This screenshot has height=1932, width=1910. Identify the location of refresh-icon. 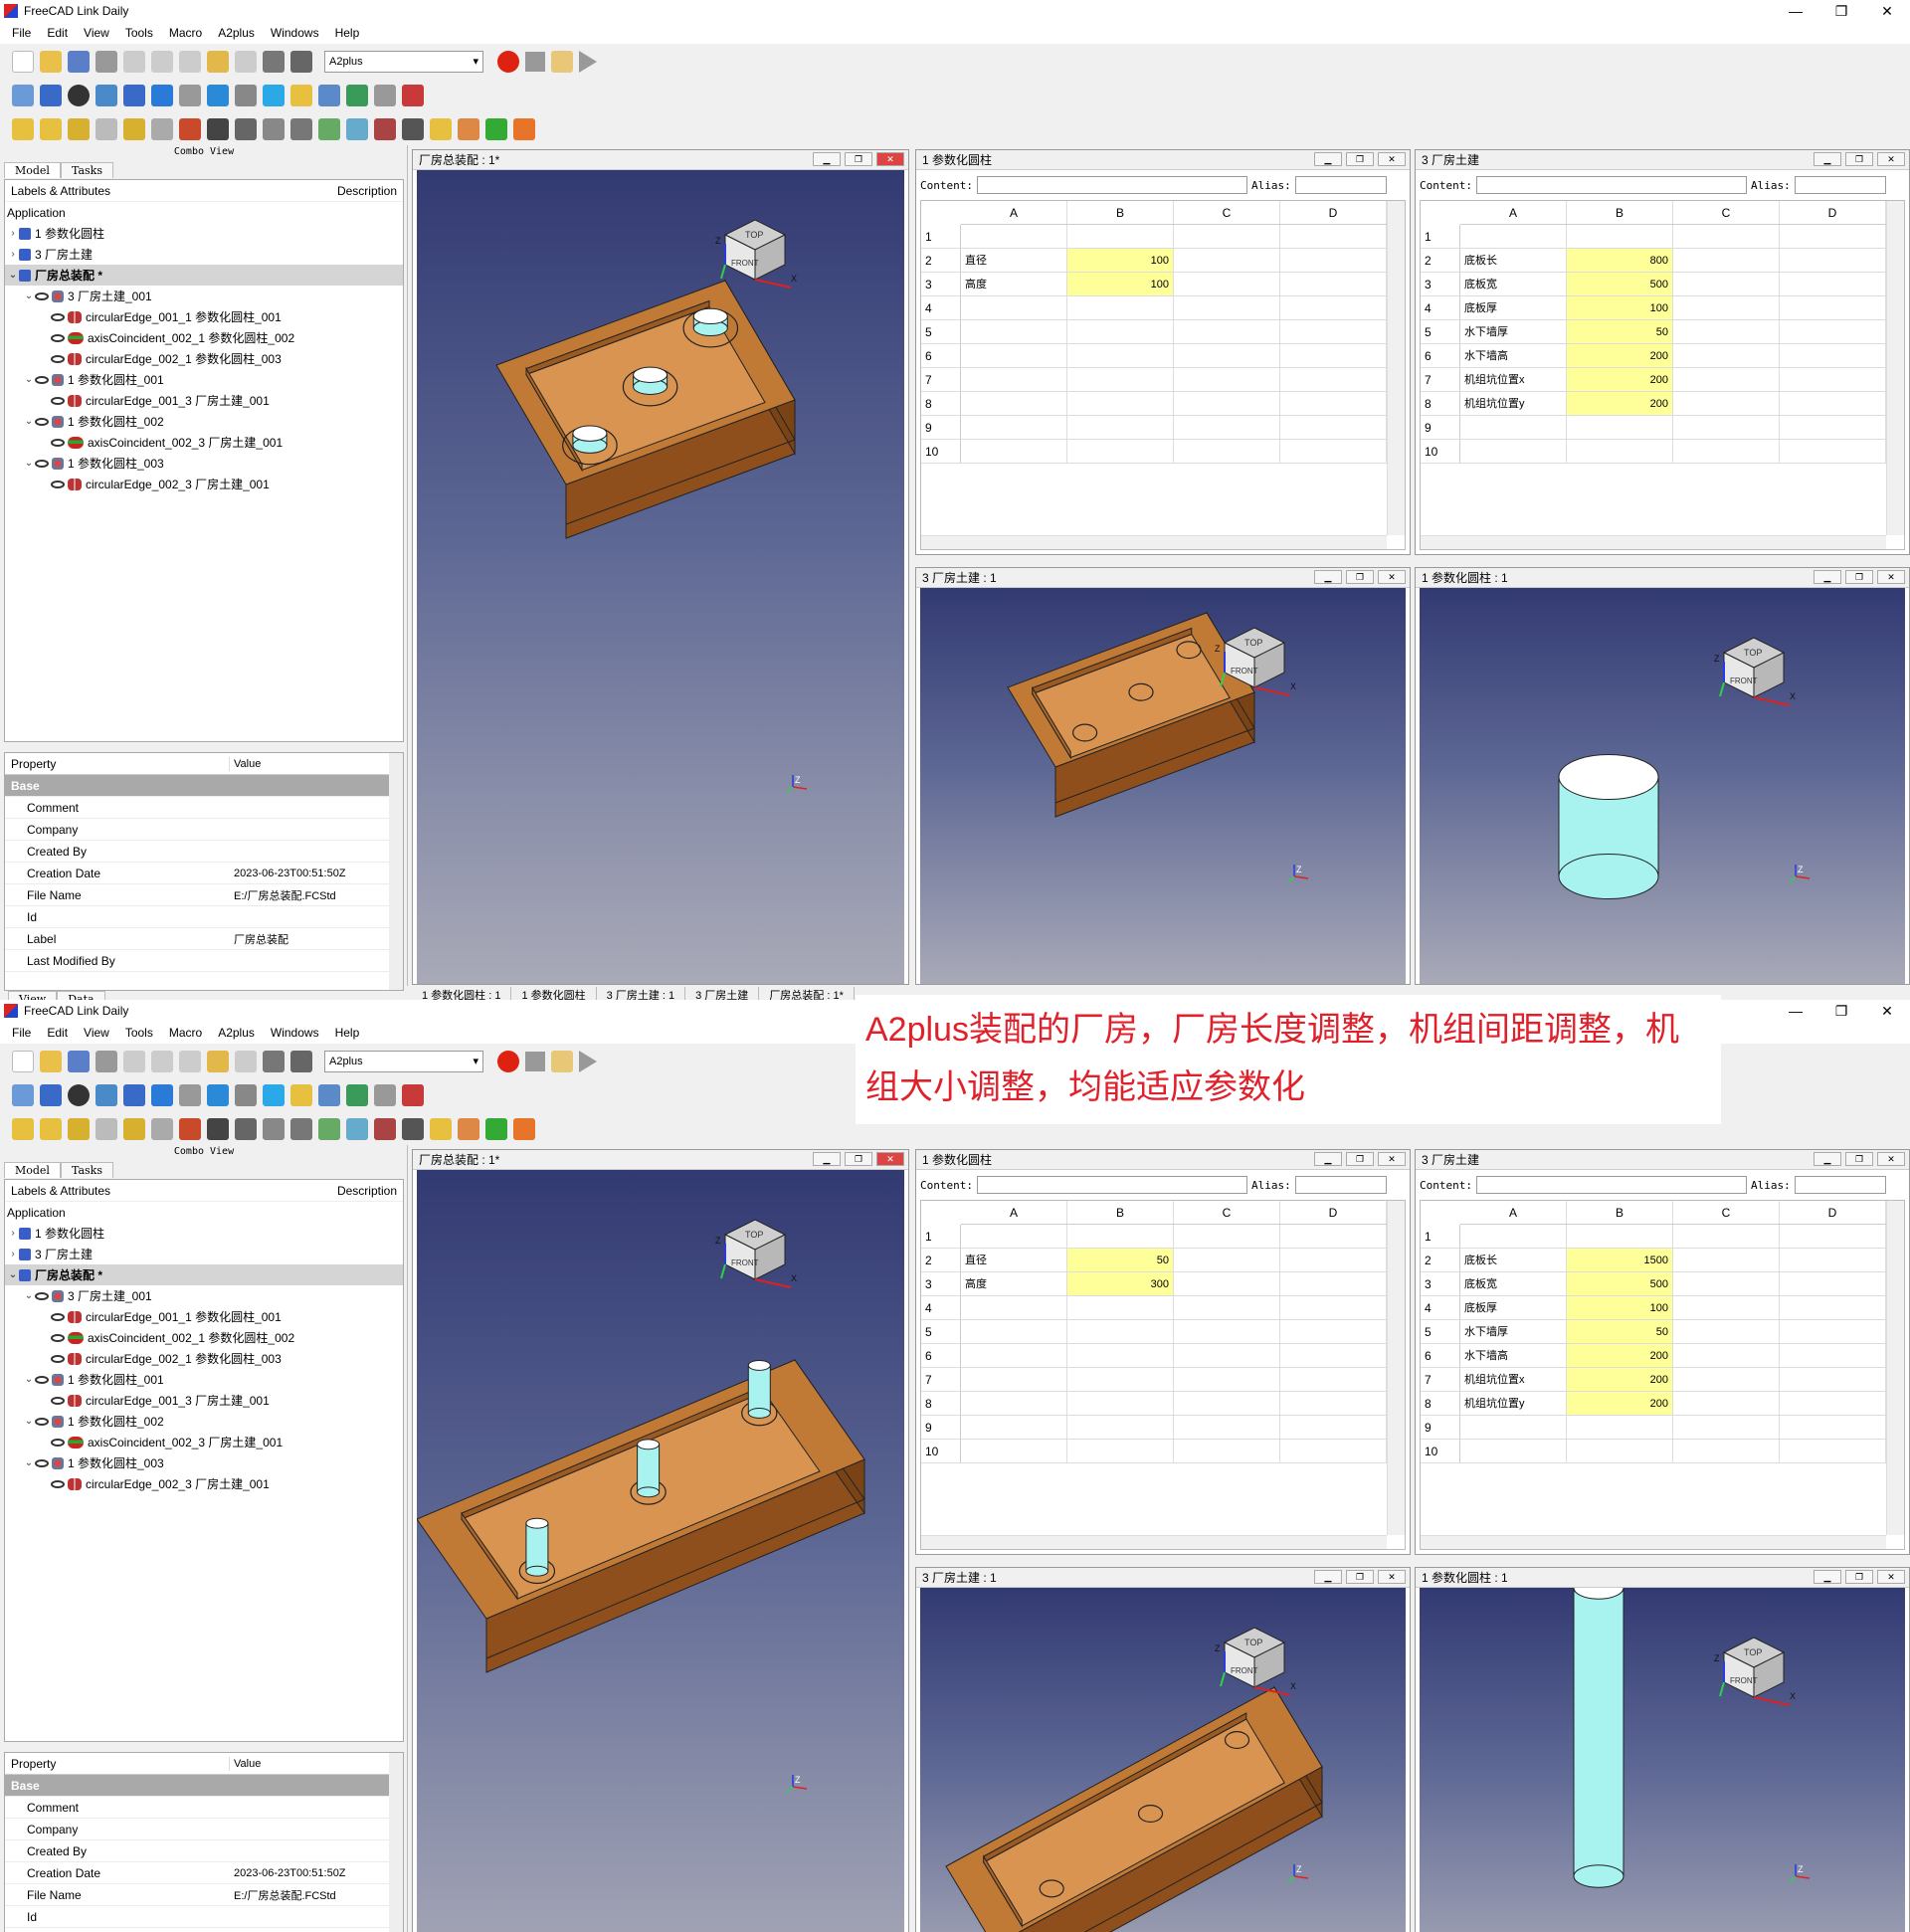
(274, 1061).